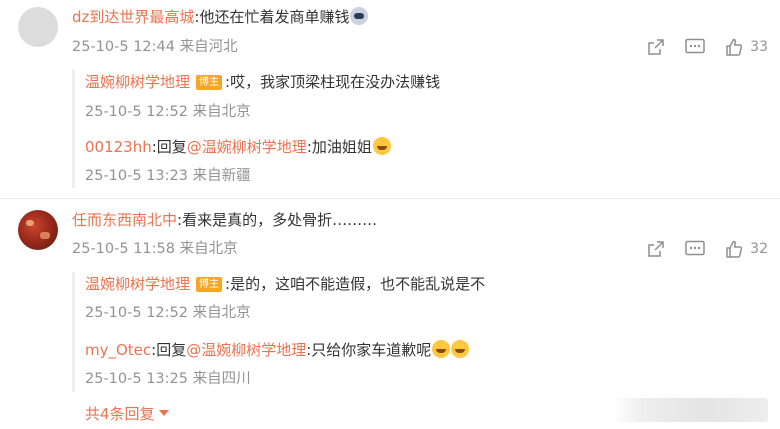 Image resolution: width=780 pixels, height=429 pixels. Describe the element at coordinates (155, 47) in the screenshot. I see `comment-meta: 25-10-5 12:44 来自河北` at that location.